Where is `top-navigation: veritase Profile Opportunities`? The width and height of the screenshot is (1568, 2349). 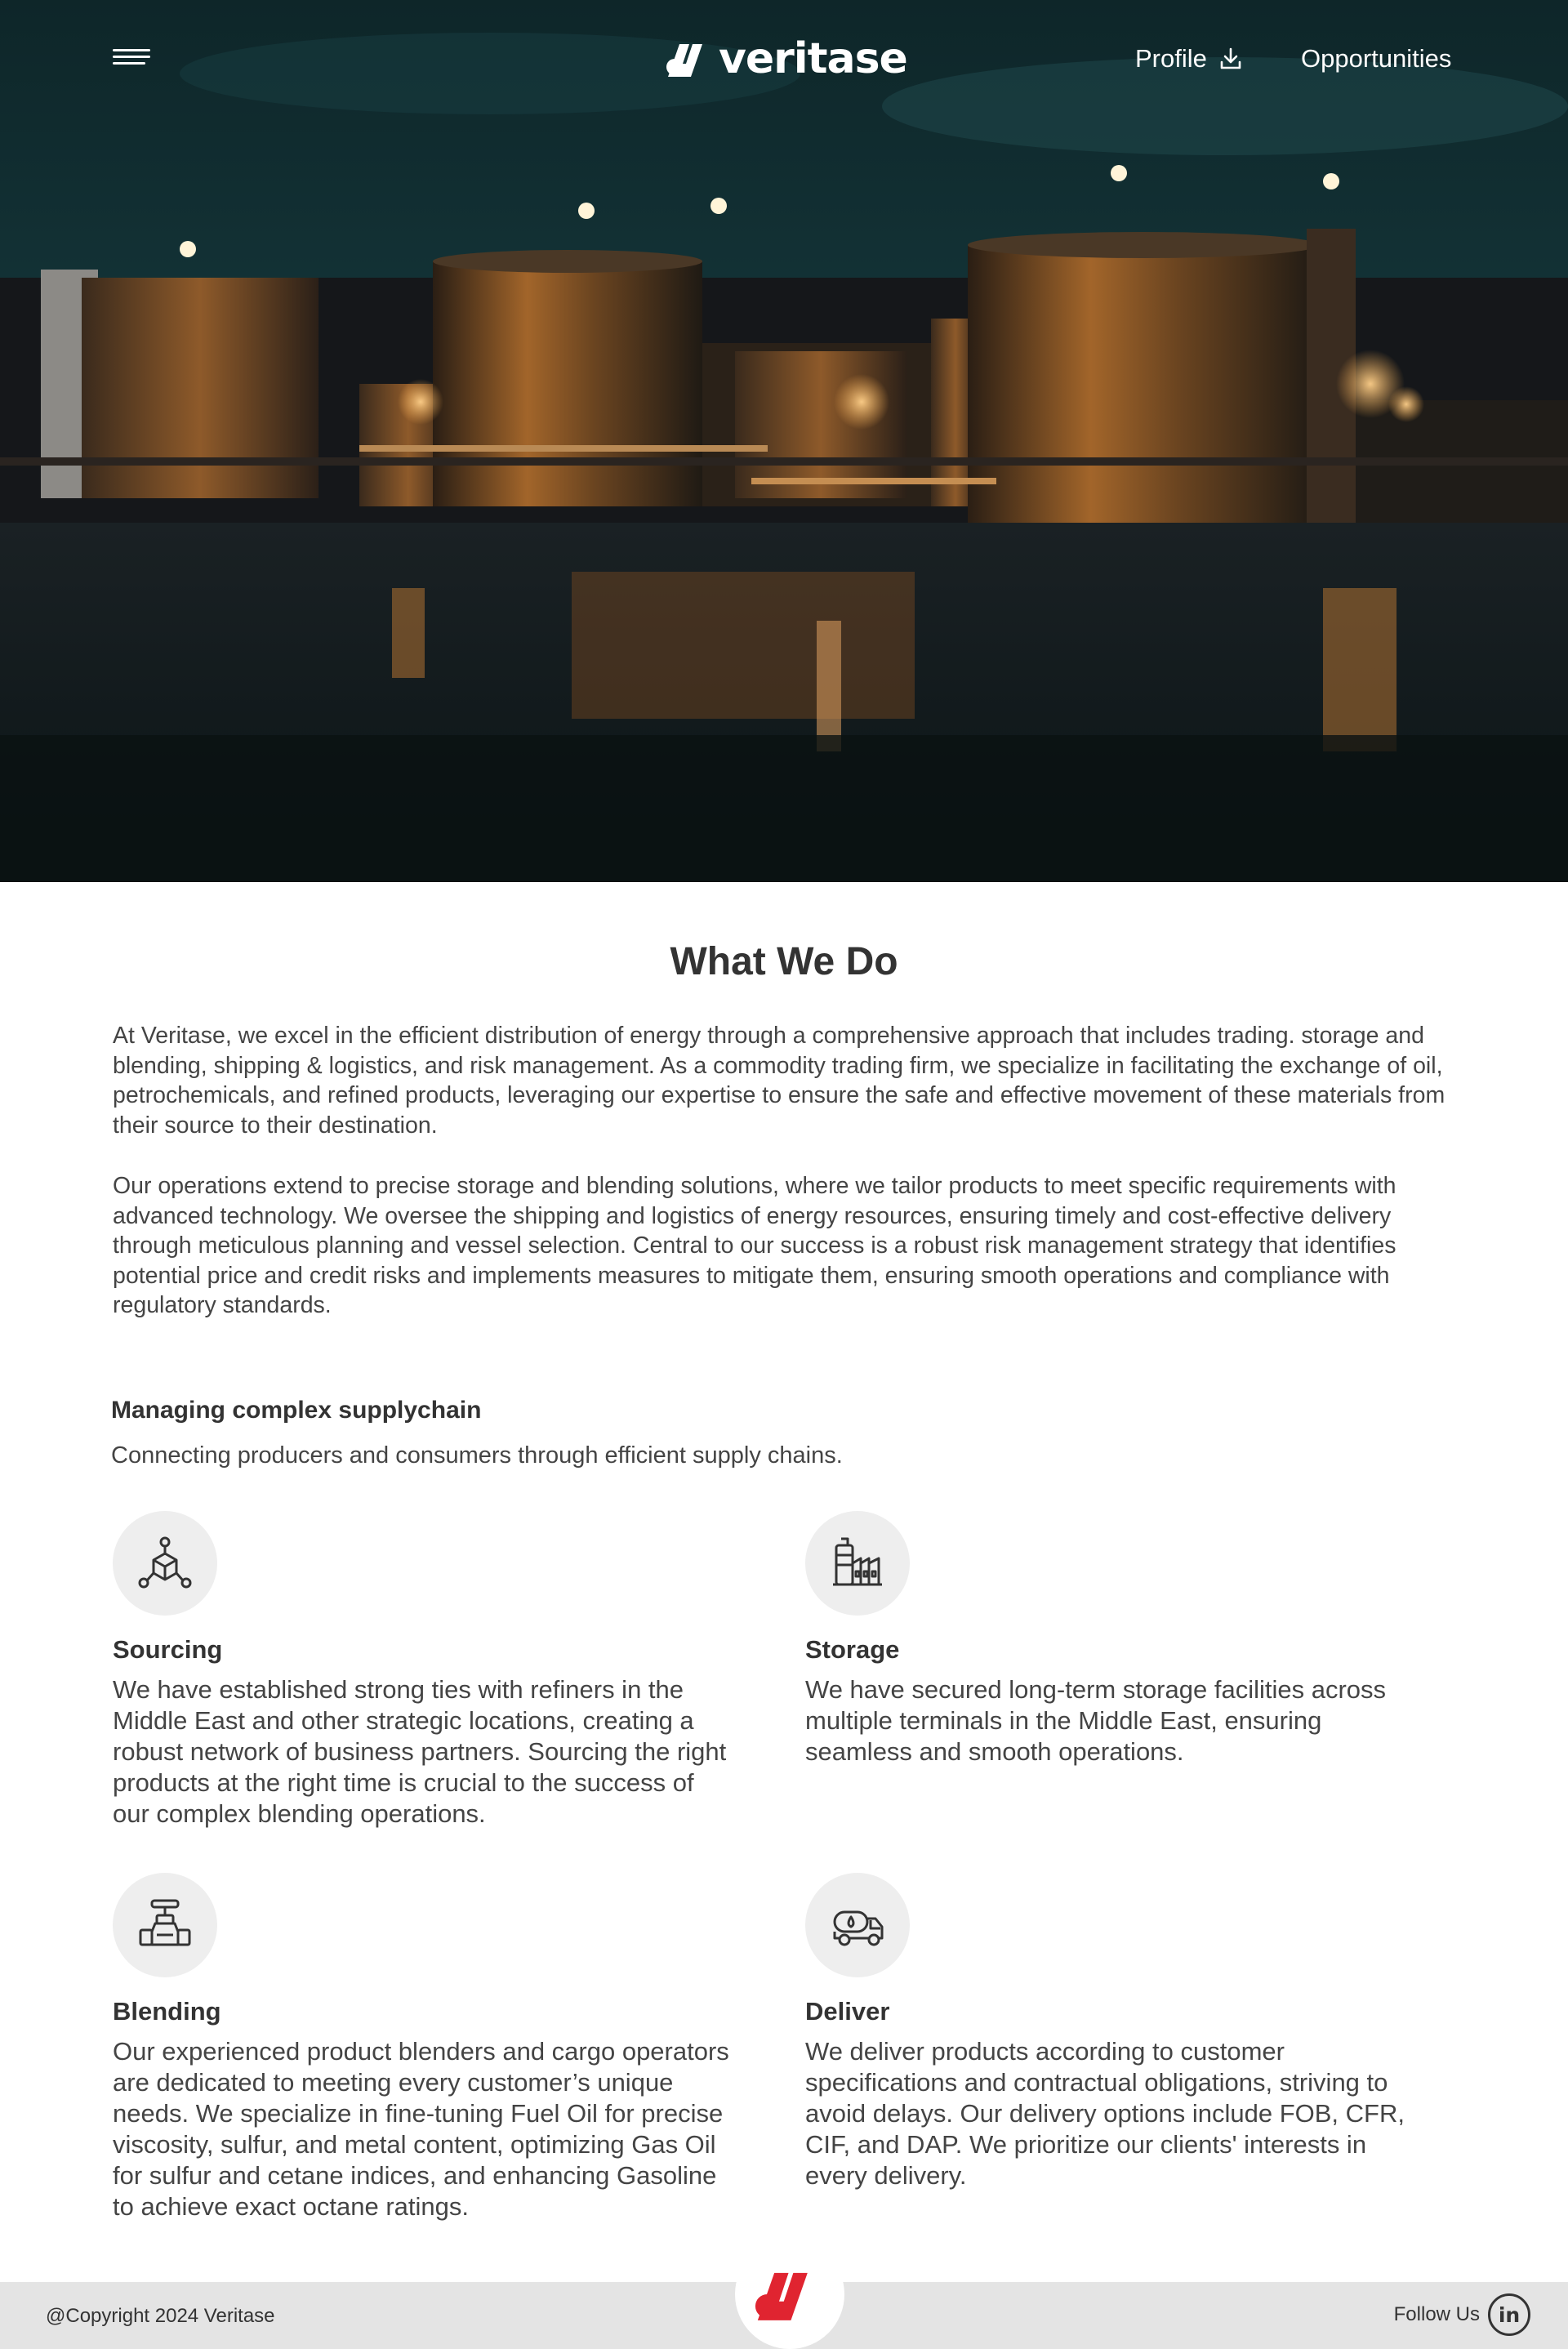 top-navigation: veritase Profile Opportunities is located at coordinates (784, 62).